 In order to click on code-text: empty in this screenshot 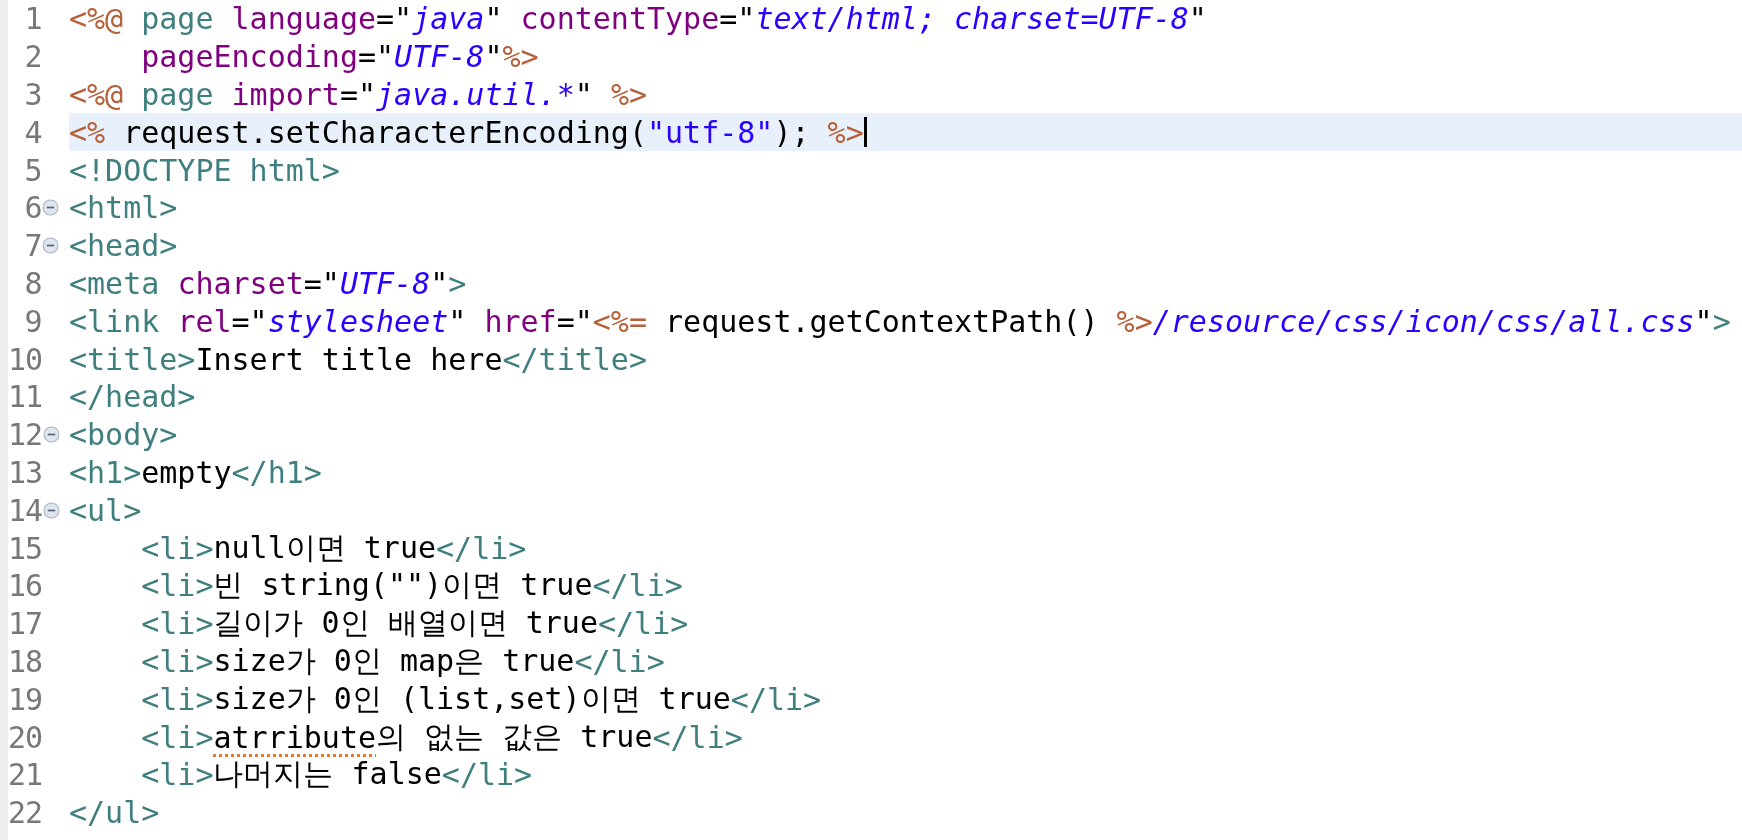, I will do `click(186, 472)`.